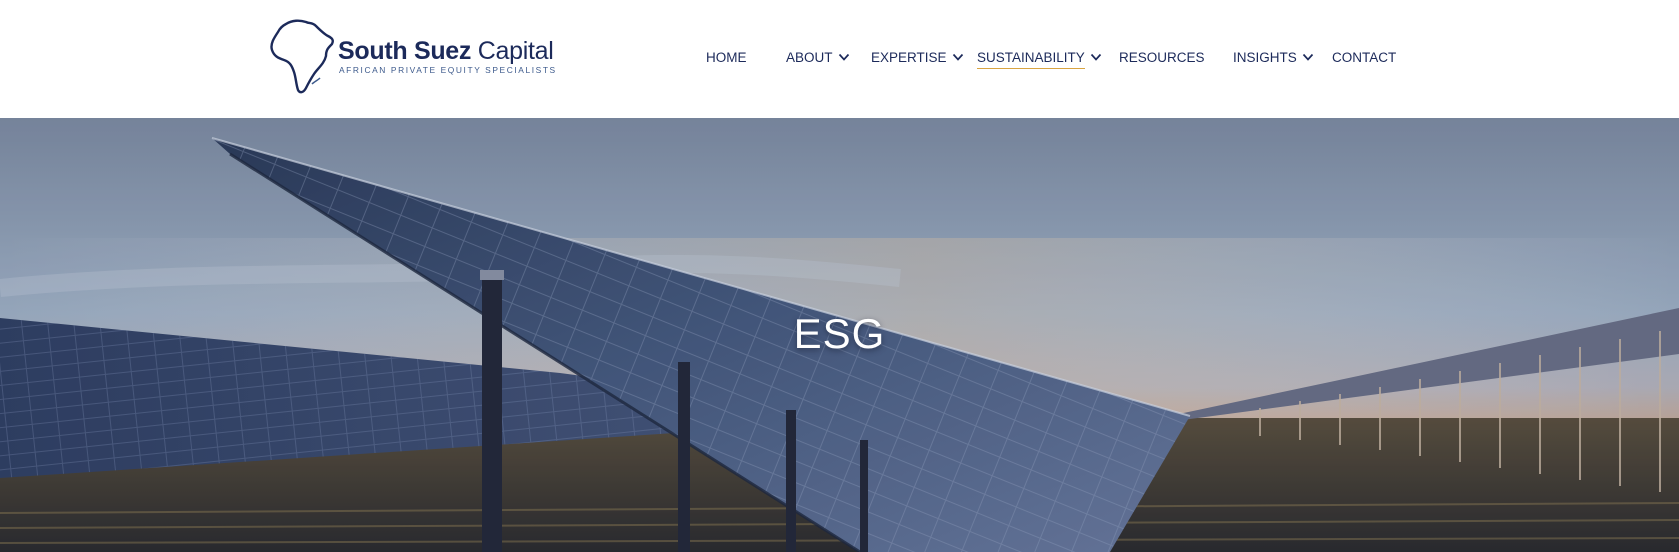  I want to click on nav-item-insights: INSIGHTS, so click(1273, 57).